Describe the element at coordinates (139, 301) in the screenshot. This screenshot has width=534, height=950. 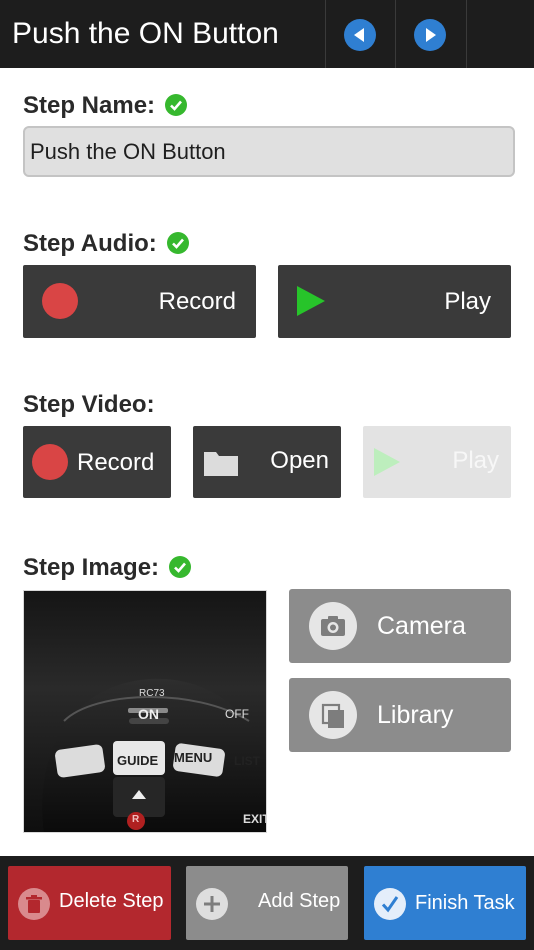
I see `audio-record-button: Record` at that location.